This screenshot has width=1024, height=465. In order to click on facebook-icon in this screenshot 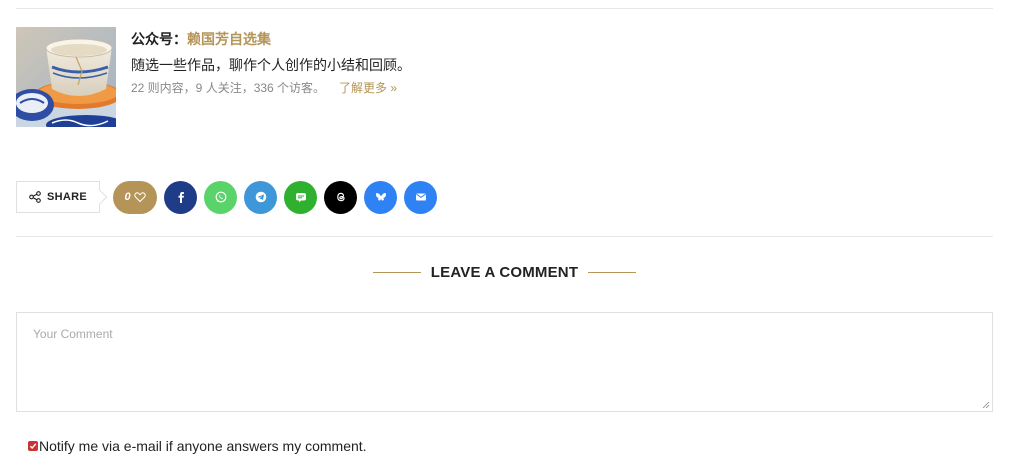, I will do `click(181, 197)`.